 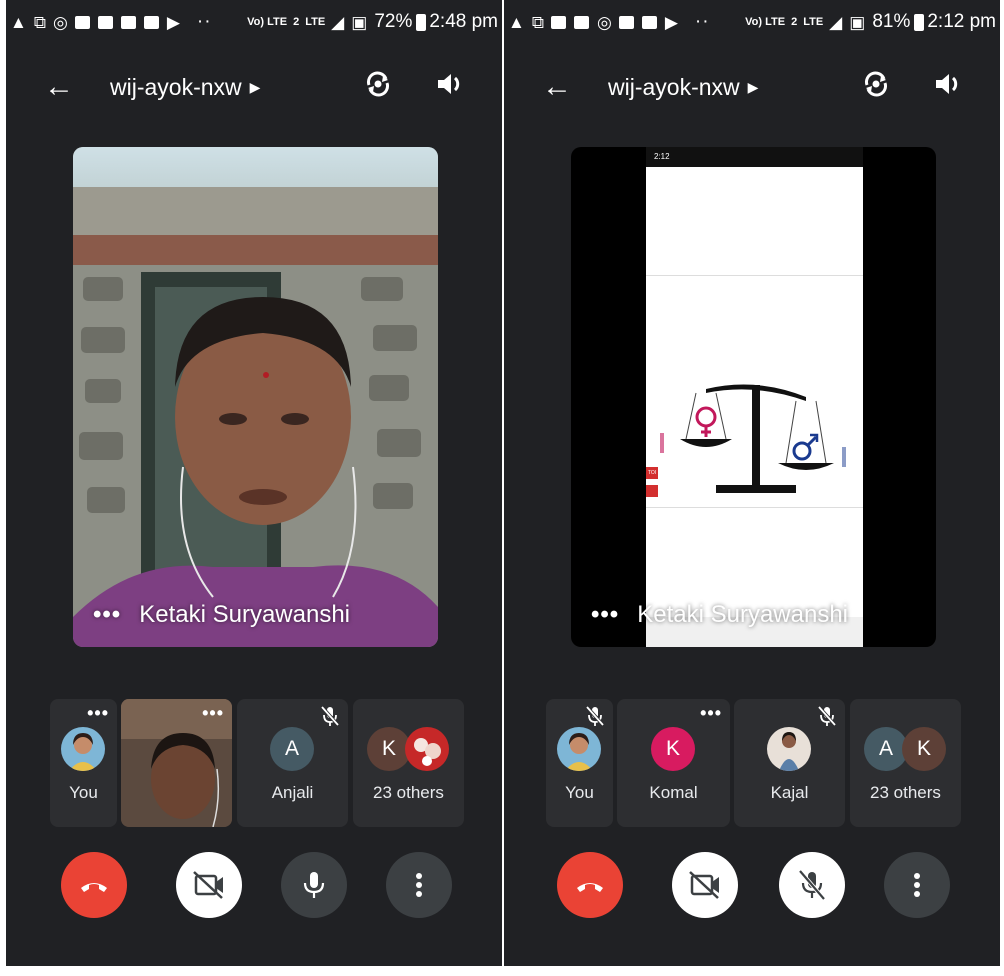 I want to click on chevron-right-icon: ▶, so click(x=753, y=87).